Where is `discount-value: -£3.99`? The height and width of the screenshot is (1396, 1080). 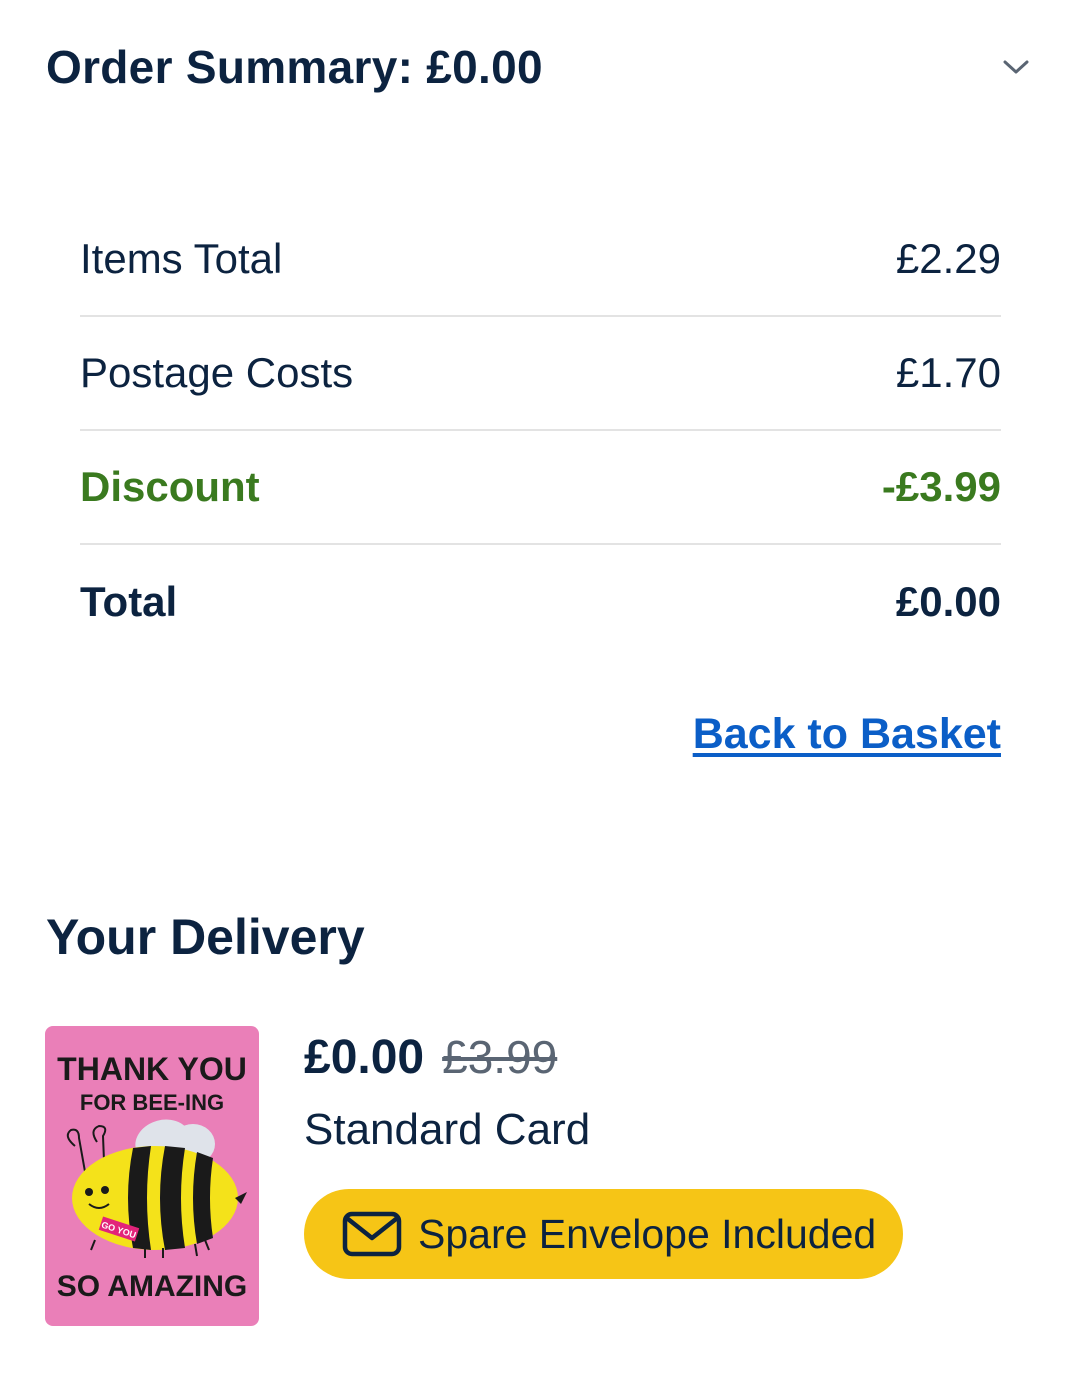 discount-value: -£3.99 is located at coordinates (941, 486).